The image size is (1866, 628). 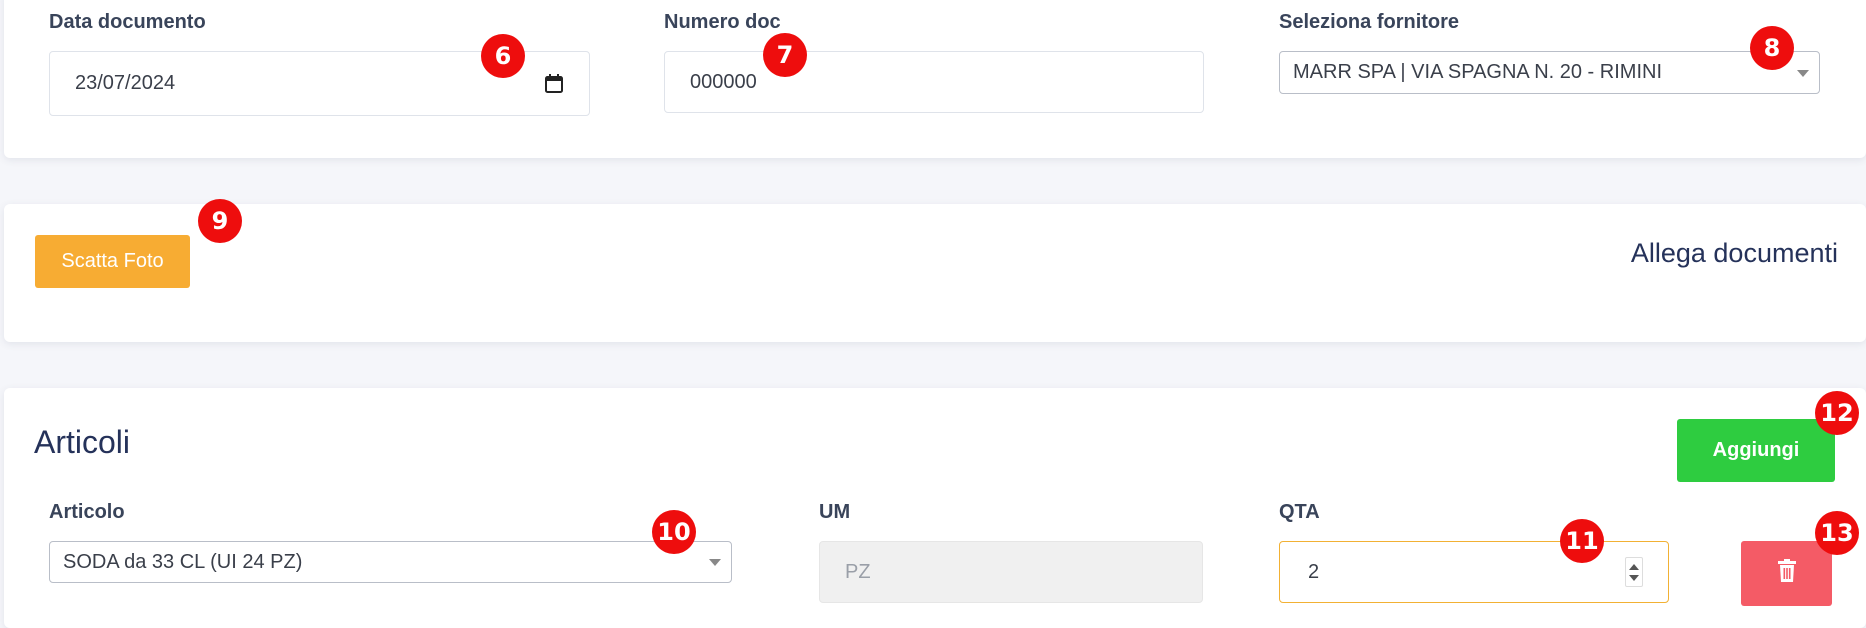 What do you see at coordinates (674, 532) in the screenshot?
I see `marker-10: 10` at bounding box center [674, 532].